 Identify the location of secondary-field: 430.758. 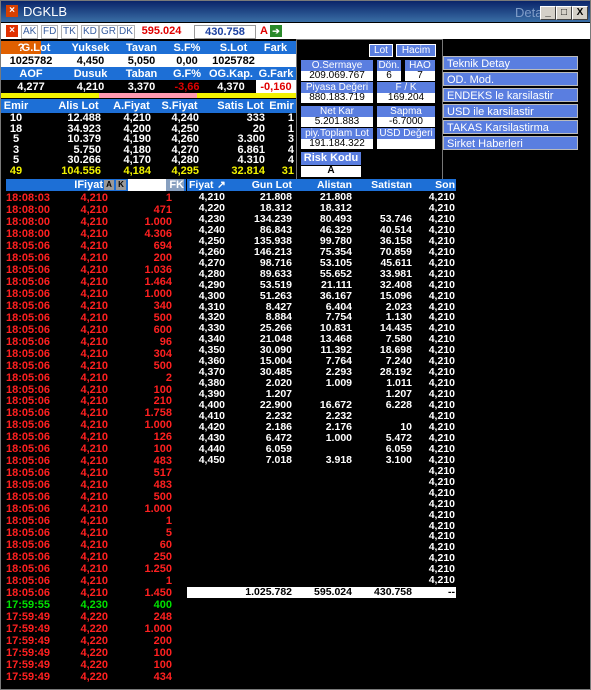
(225, 32).